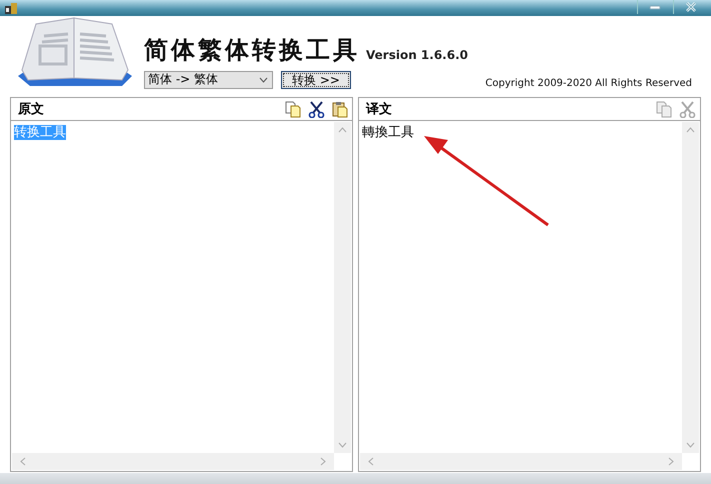  What do you see at coordinates (208, 79) in the screenshot?
I see `direction-dropdown: 简体 -> 繁体` at bounding box center [208, 79].